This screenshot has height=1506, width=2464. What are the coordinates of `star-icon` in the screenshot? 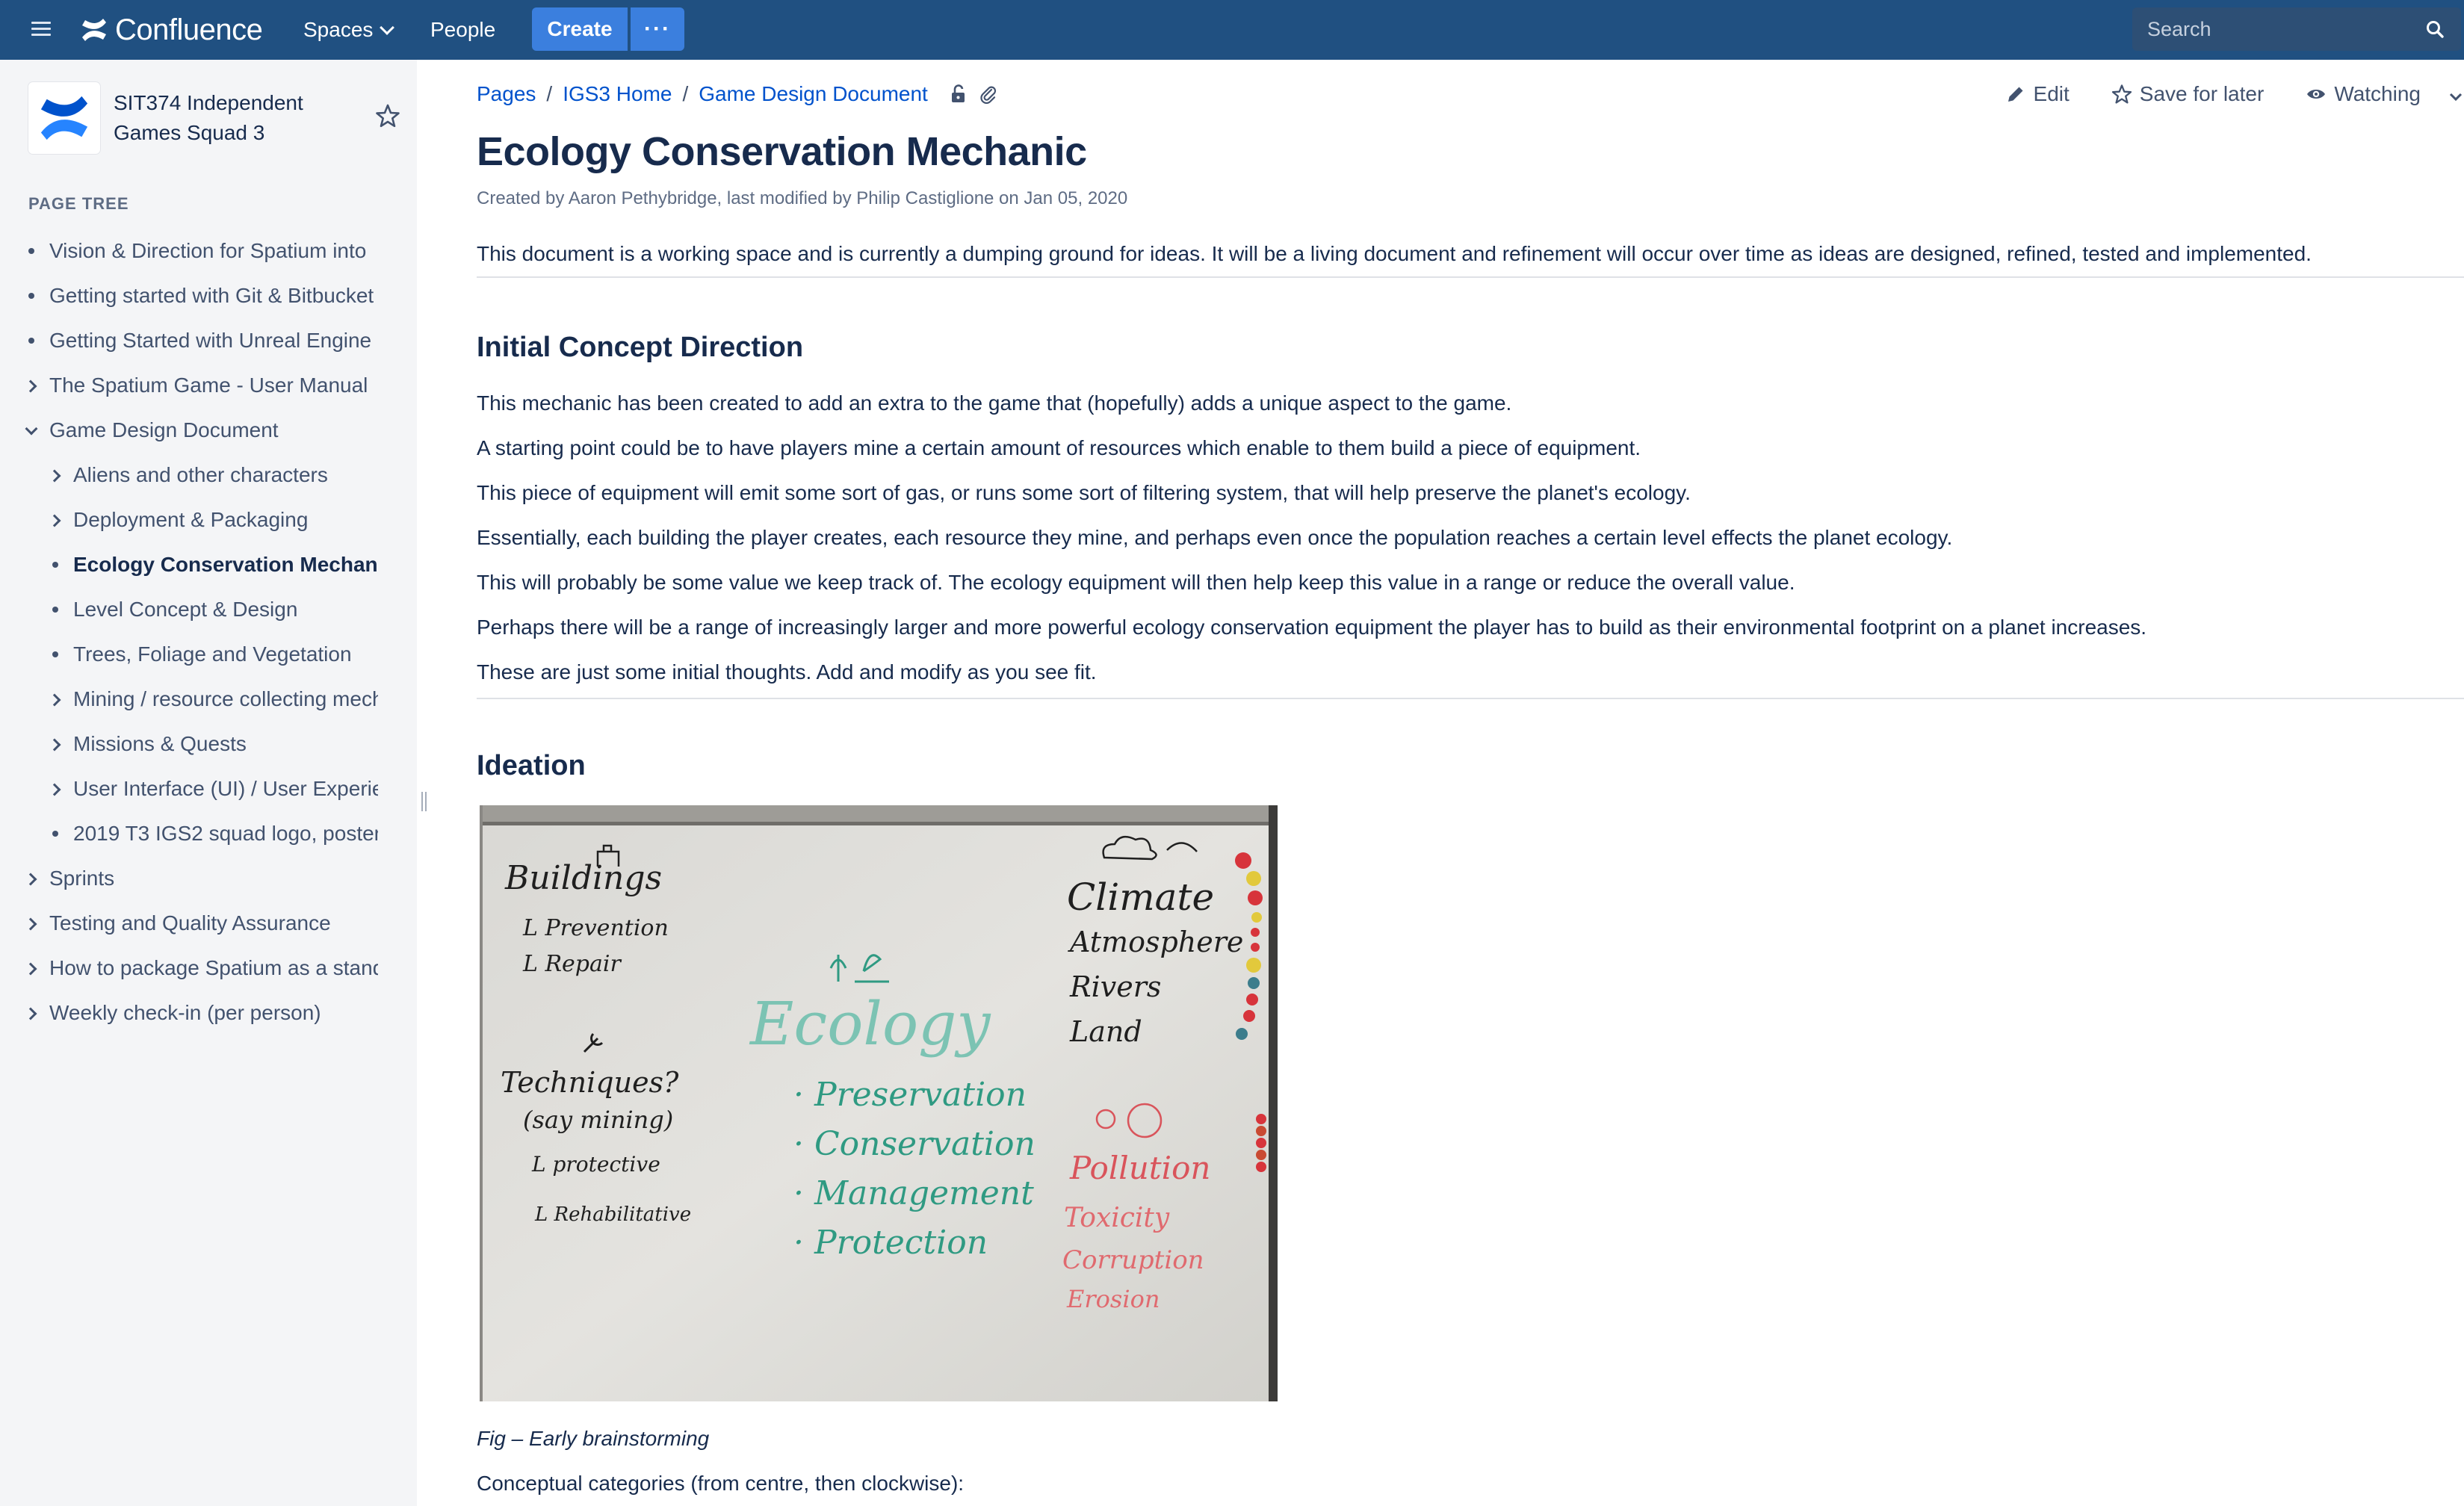 It's located at (387, 115).